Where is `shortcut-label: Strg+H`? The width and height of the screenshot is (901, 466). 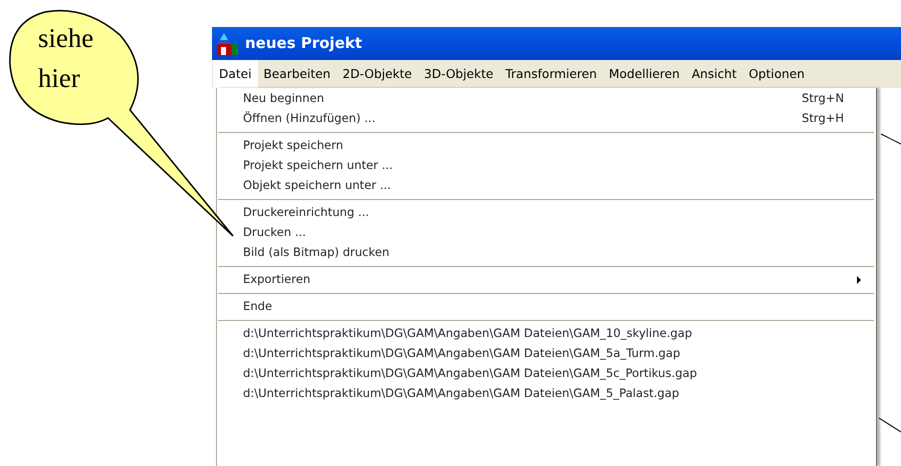 shortcut-label: Strg+H is located at coordinates (823, 119).